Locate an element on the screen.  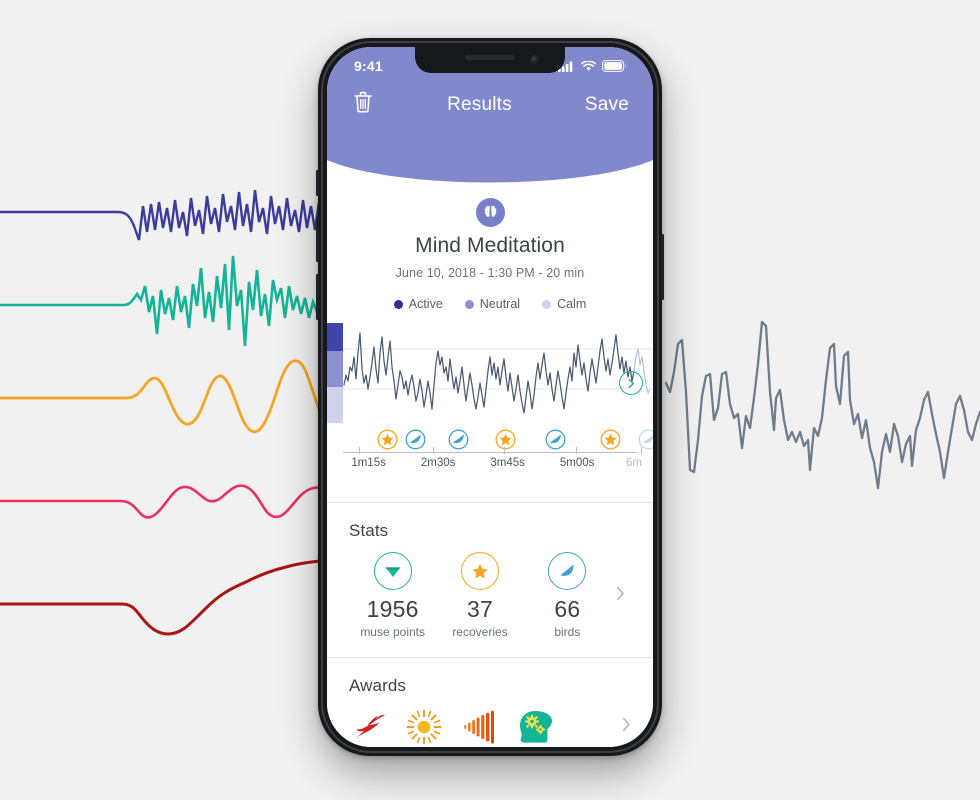
x-tick-label: 6m is located at coordinates (634, 463).